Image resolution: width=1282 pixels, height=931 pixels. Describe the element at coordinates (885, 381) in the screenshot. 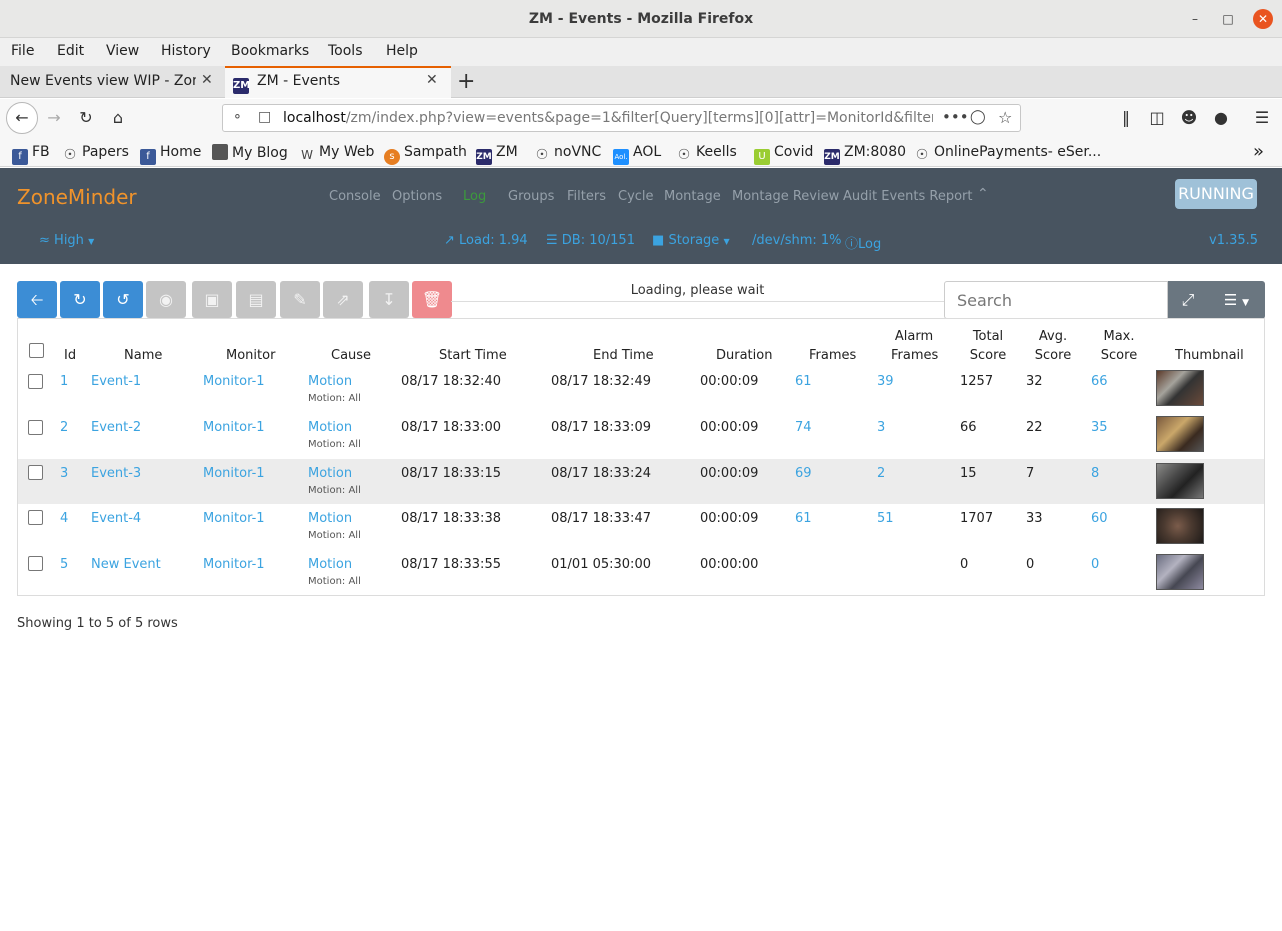

I see `alarm-frames-link: 39` at that location.